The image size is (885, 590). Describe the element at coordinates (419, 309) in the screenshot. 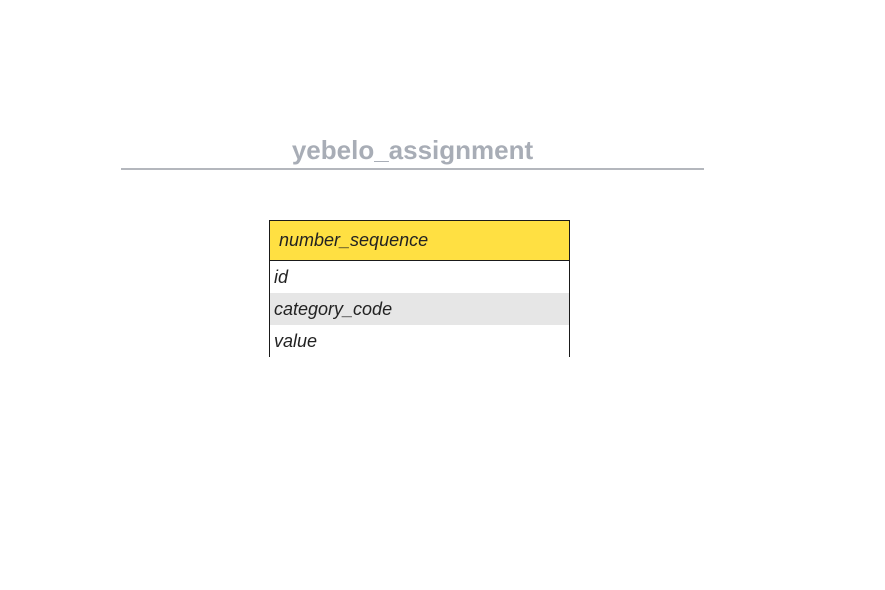

I see `field-row-category-code: category_code` at that location.